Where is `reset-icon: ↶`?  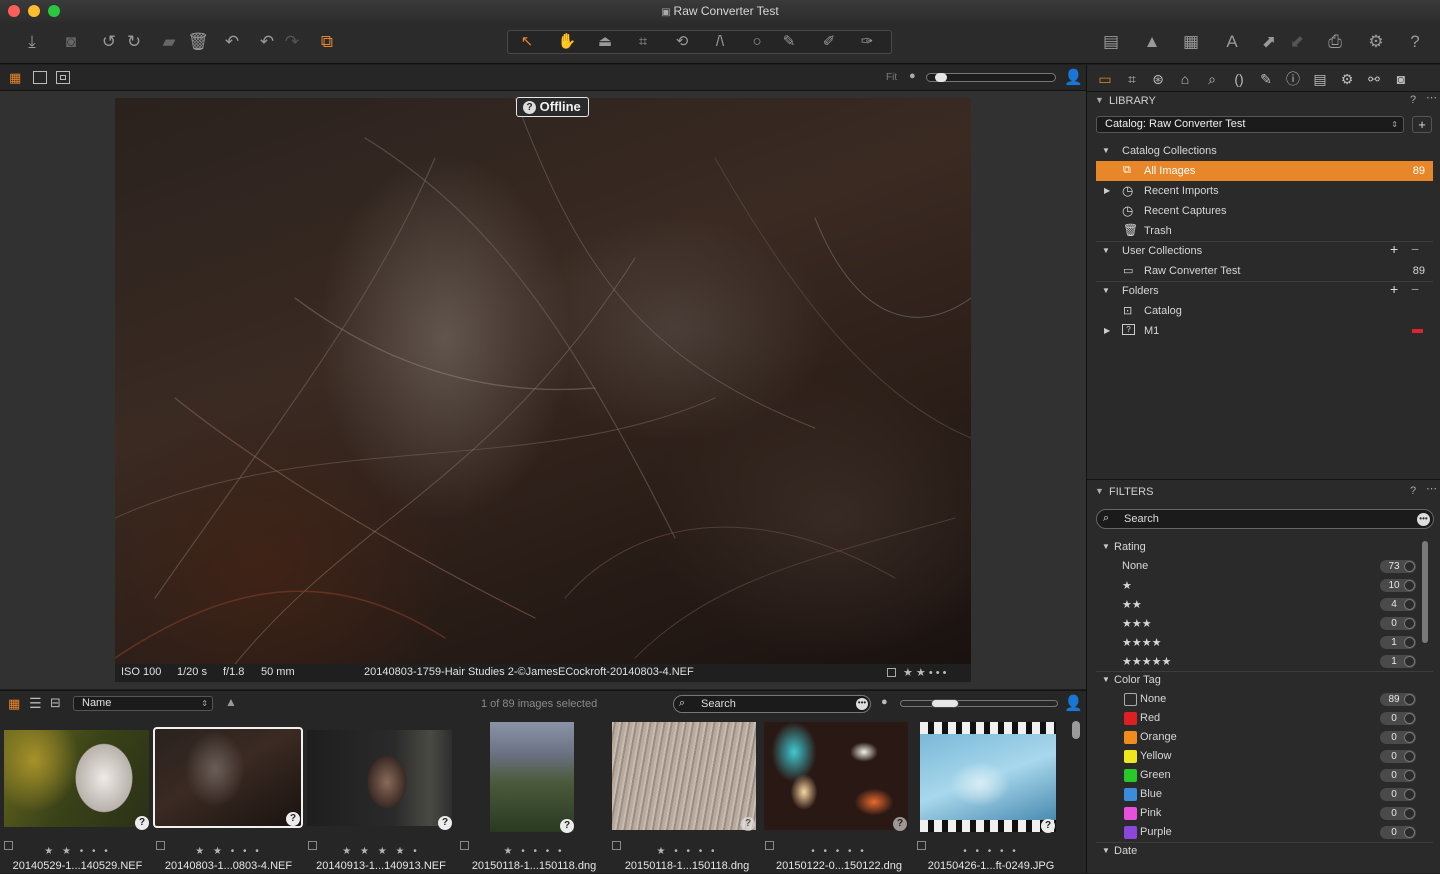 reset-icon: ↶ is located at coordinates (232, 42).